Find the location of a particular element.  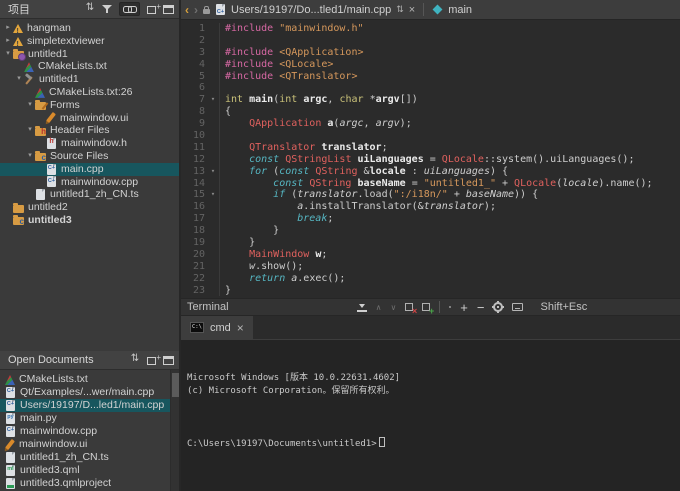

code-token: []) is located at coordinates (408, 100).